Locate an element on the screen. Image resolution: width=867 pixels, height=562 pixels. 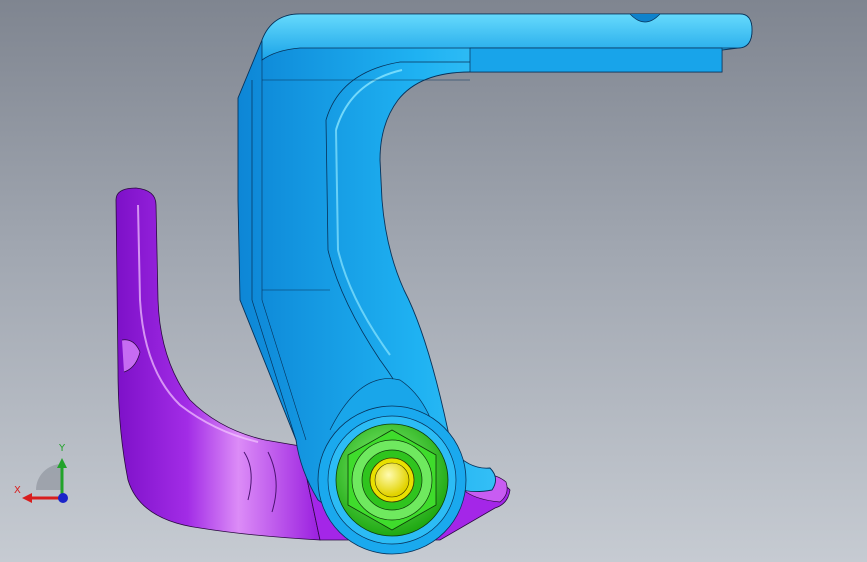
axis-triad is located at coordinates (45, 480).